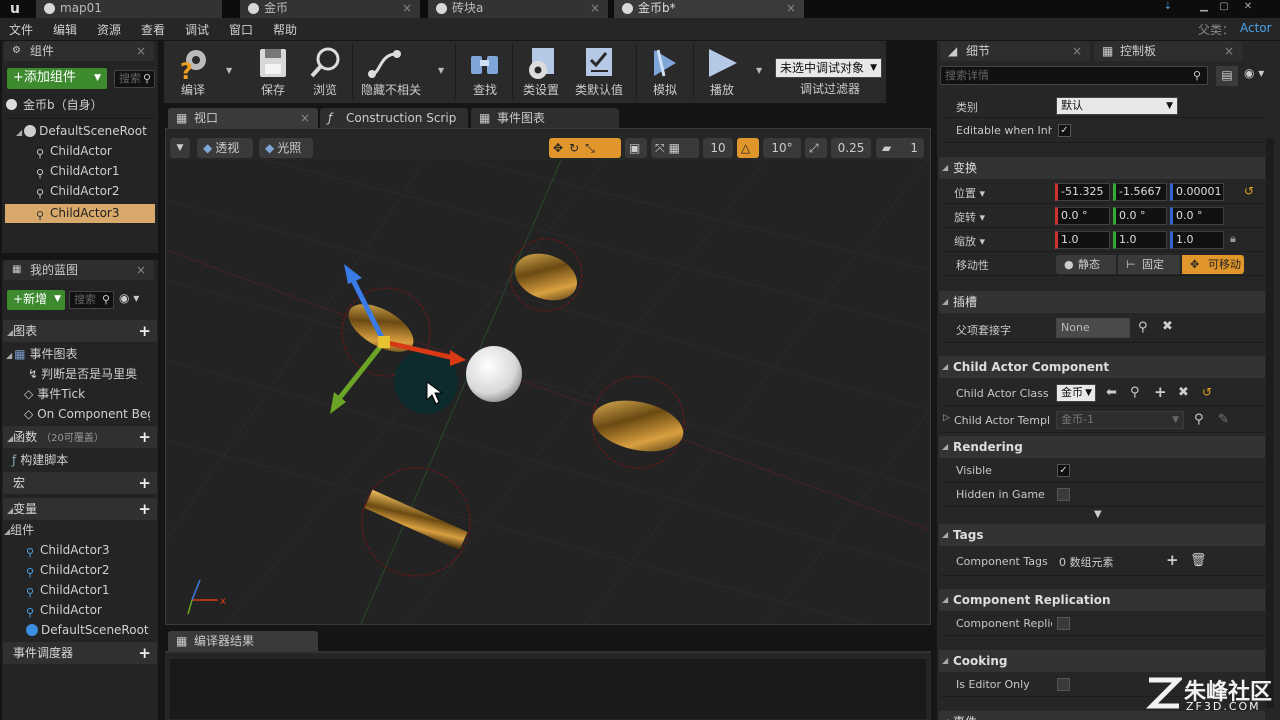 Image resolution: width=1280 pixels, height=720 pixels. I want to click on new-button: +新增 ▼, so click(36, 300).